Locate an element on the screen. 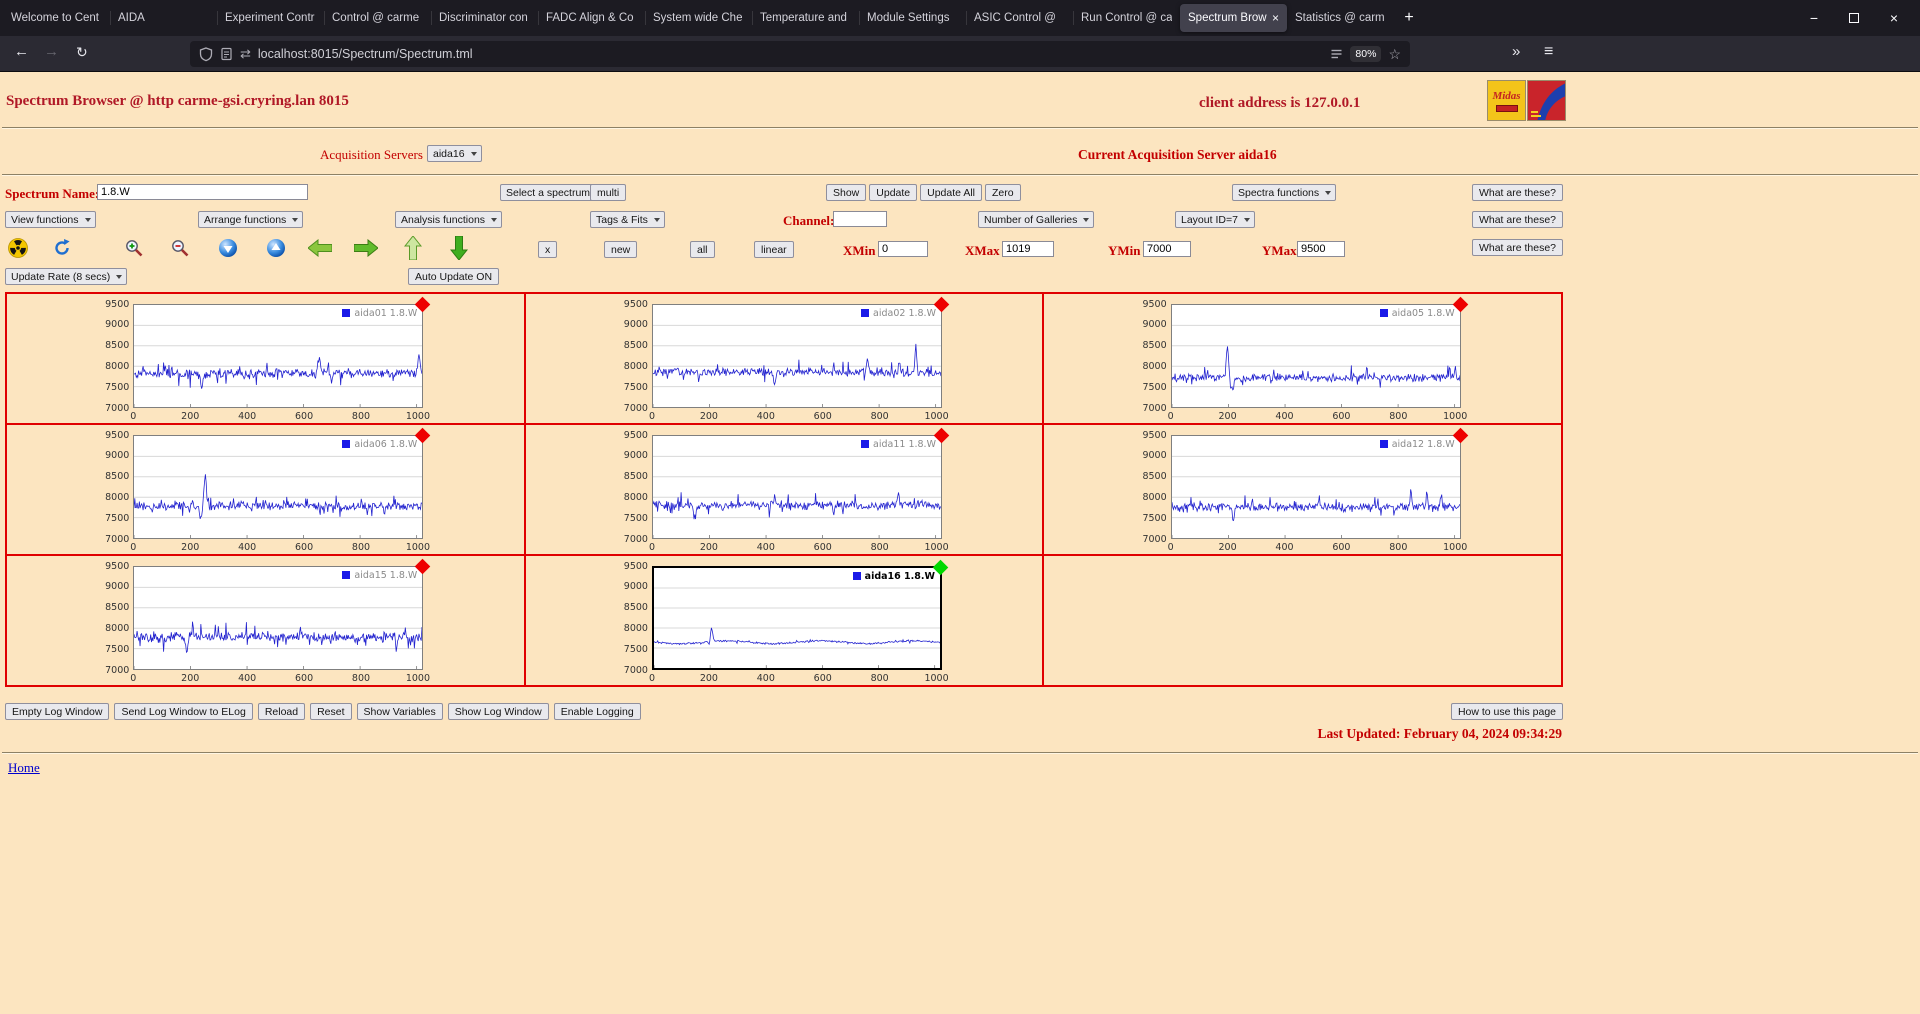 The width and height of the screenshot is (1920, 1014). update-button: Update is located at coordinates (893, 192).